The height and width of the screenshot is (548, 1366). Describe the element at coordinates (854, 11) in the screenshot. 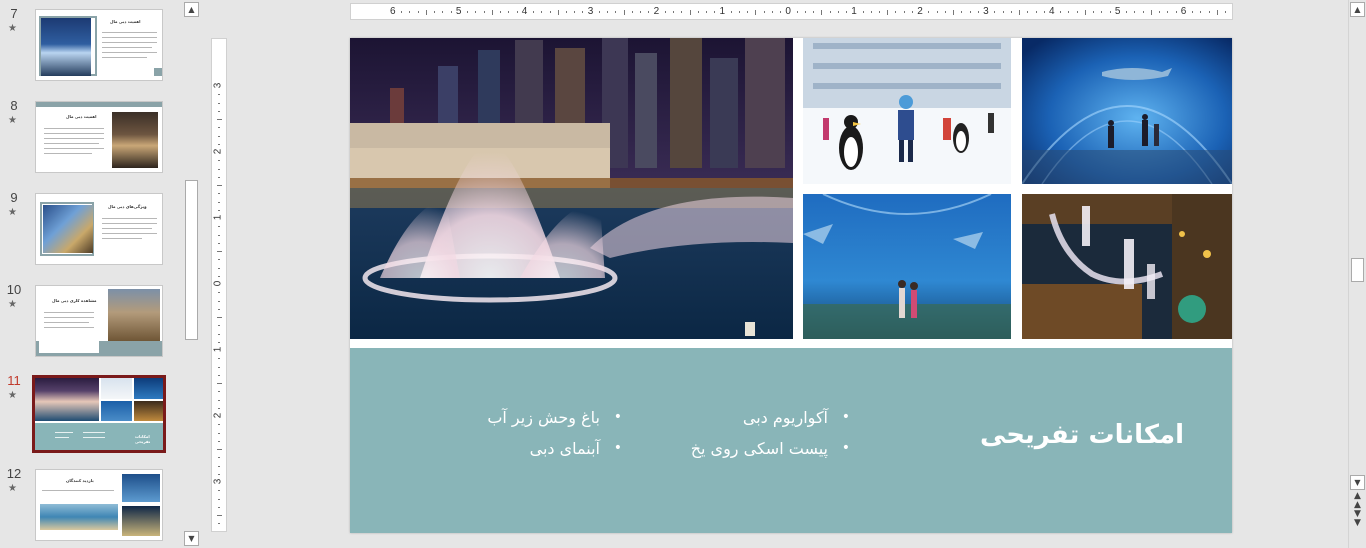

I see `ruler-label: 1` at that location.